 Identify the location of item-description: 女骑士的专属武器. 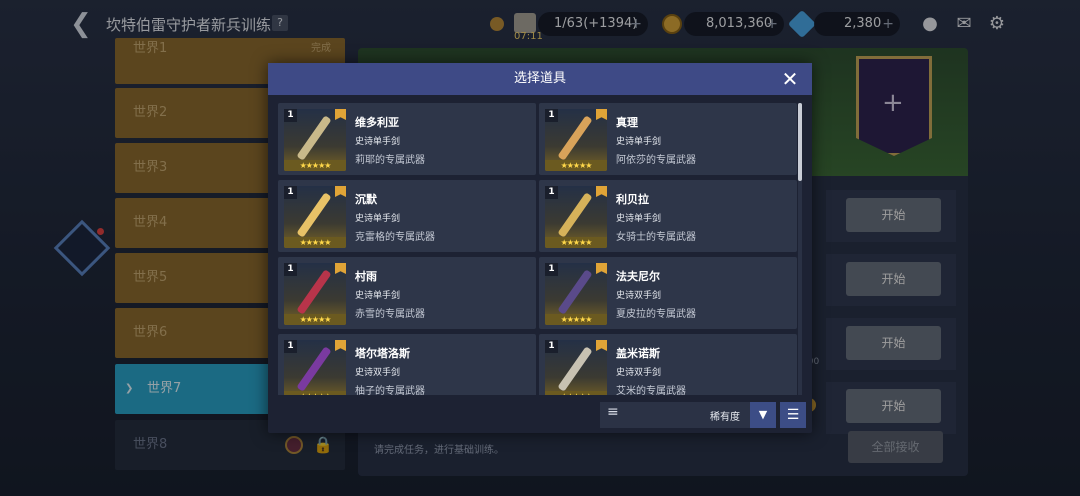
(656, 237).